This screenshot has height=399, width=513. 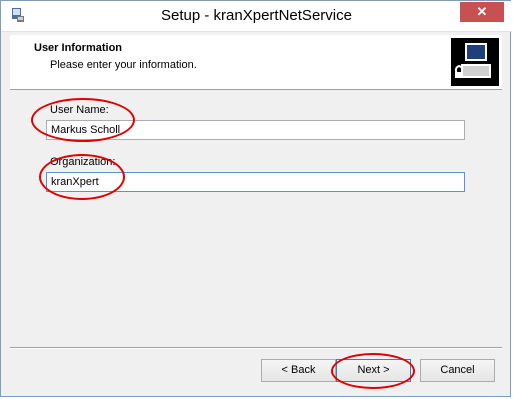 I want to click on page-subtitle: Please enter your information., so click(x=123, y=65).